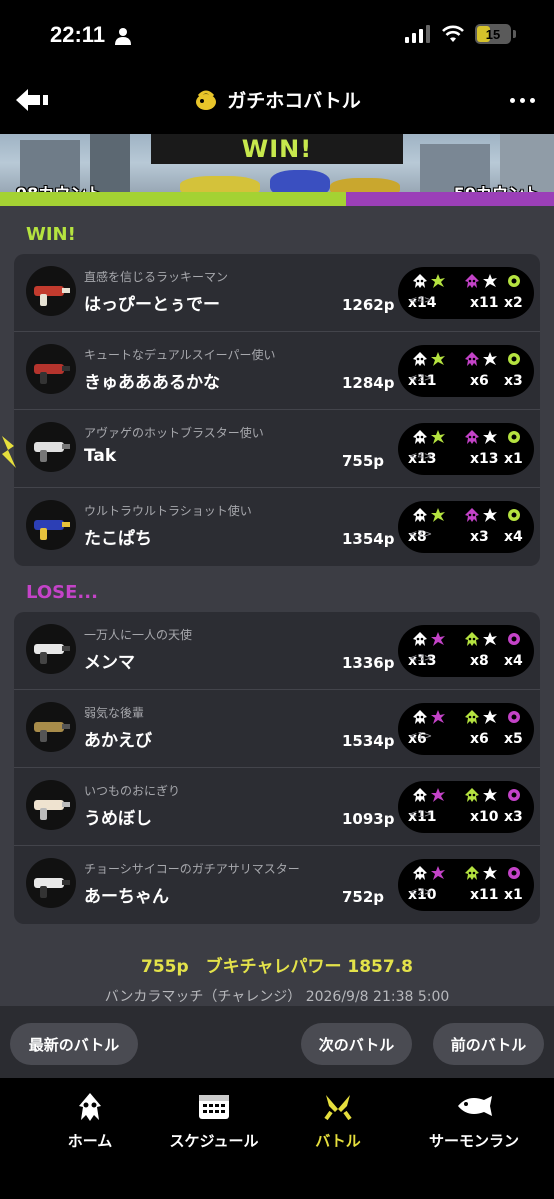  I want to click on calendar-icon, so click(214, 1107).